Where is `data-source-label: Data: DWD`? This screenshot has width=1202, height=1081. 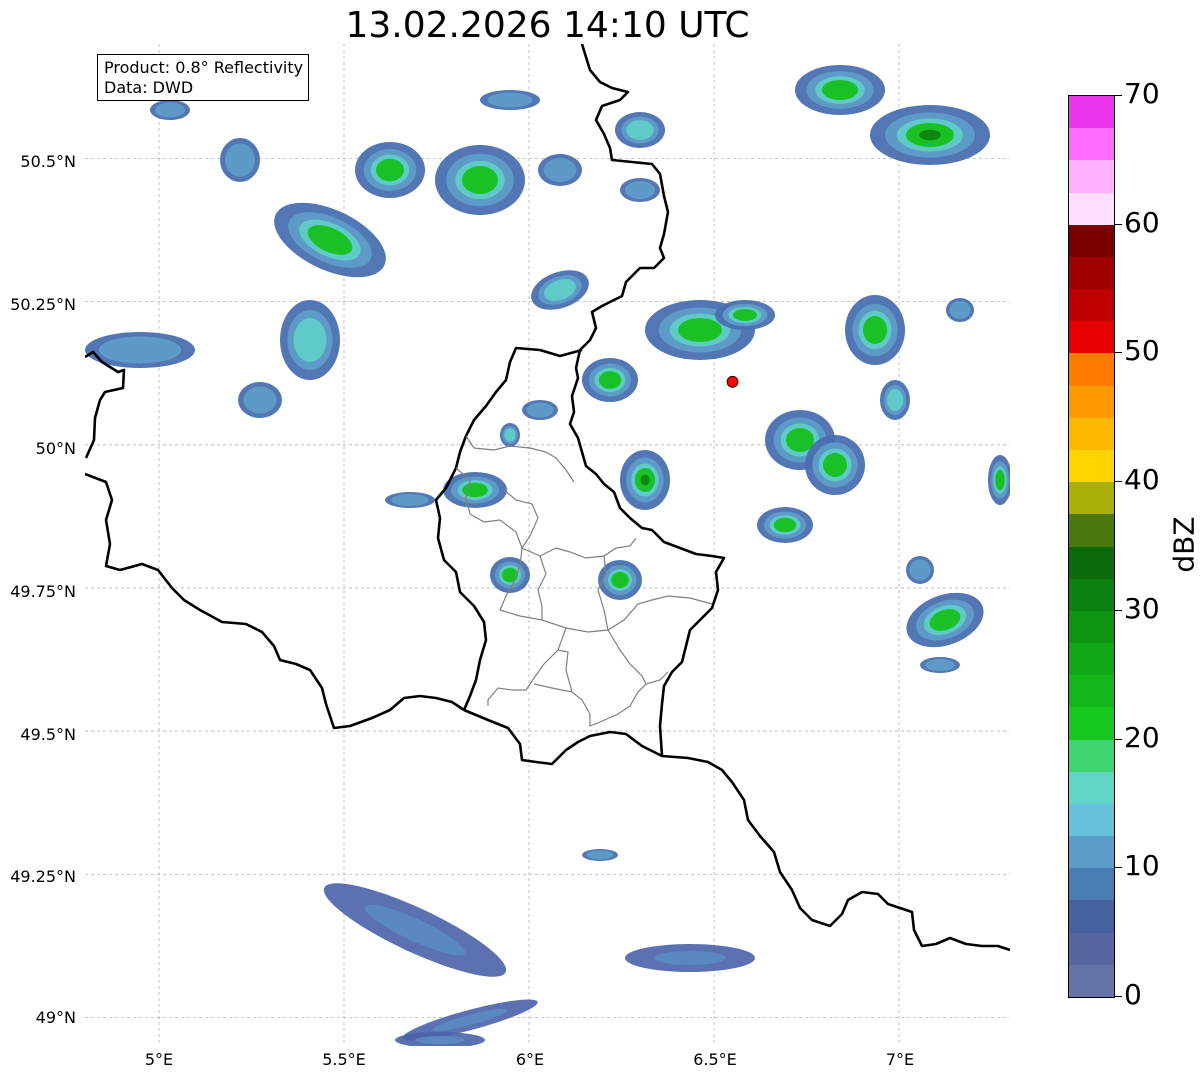
data-source-label: Data: DWD is located at coordinates (149, 87).